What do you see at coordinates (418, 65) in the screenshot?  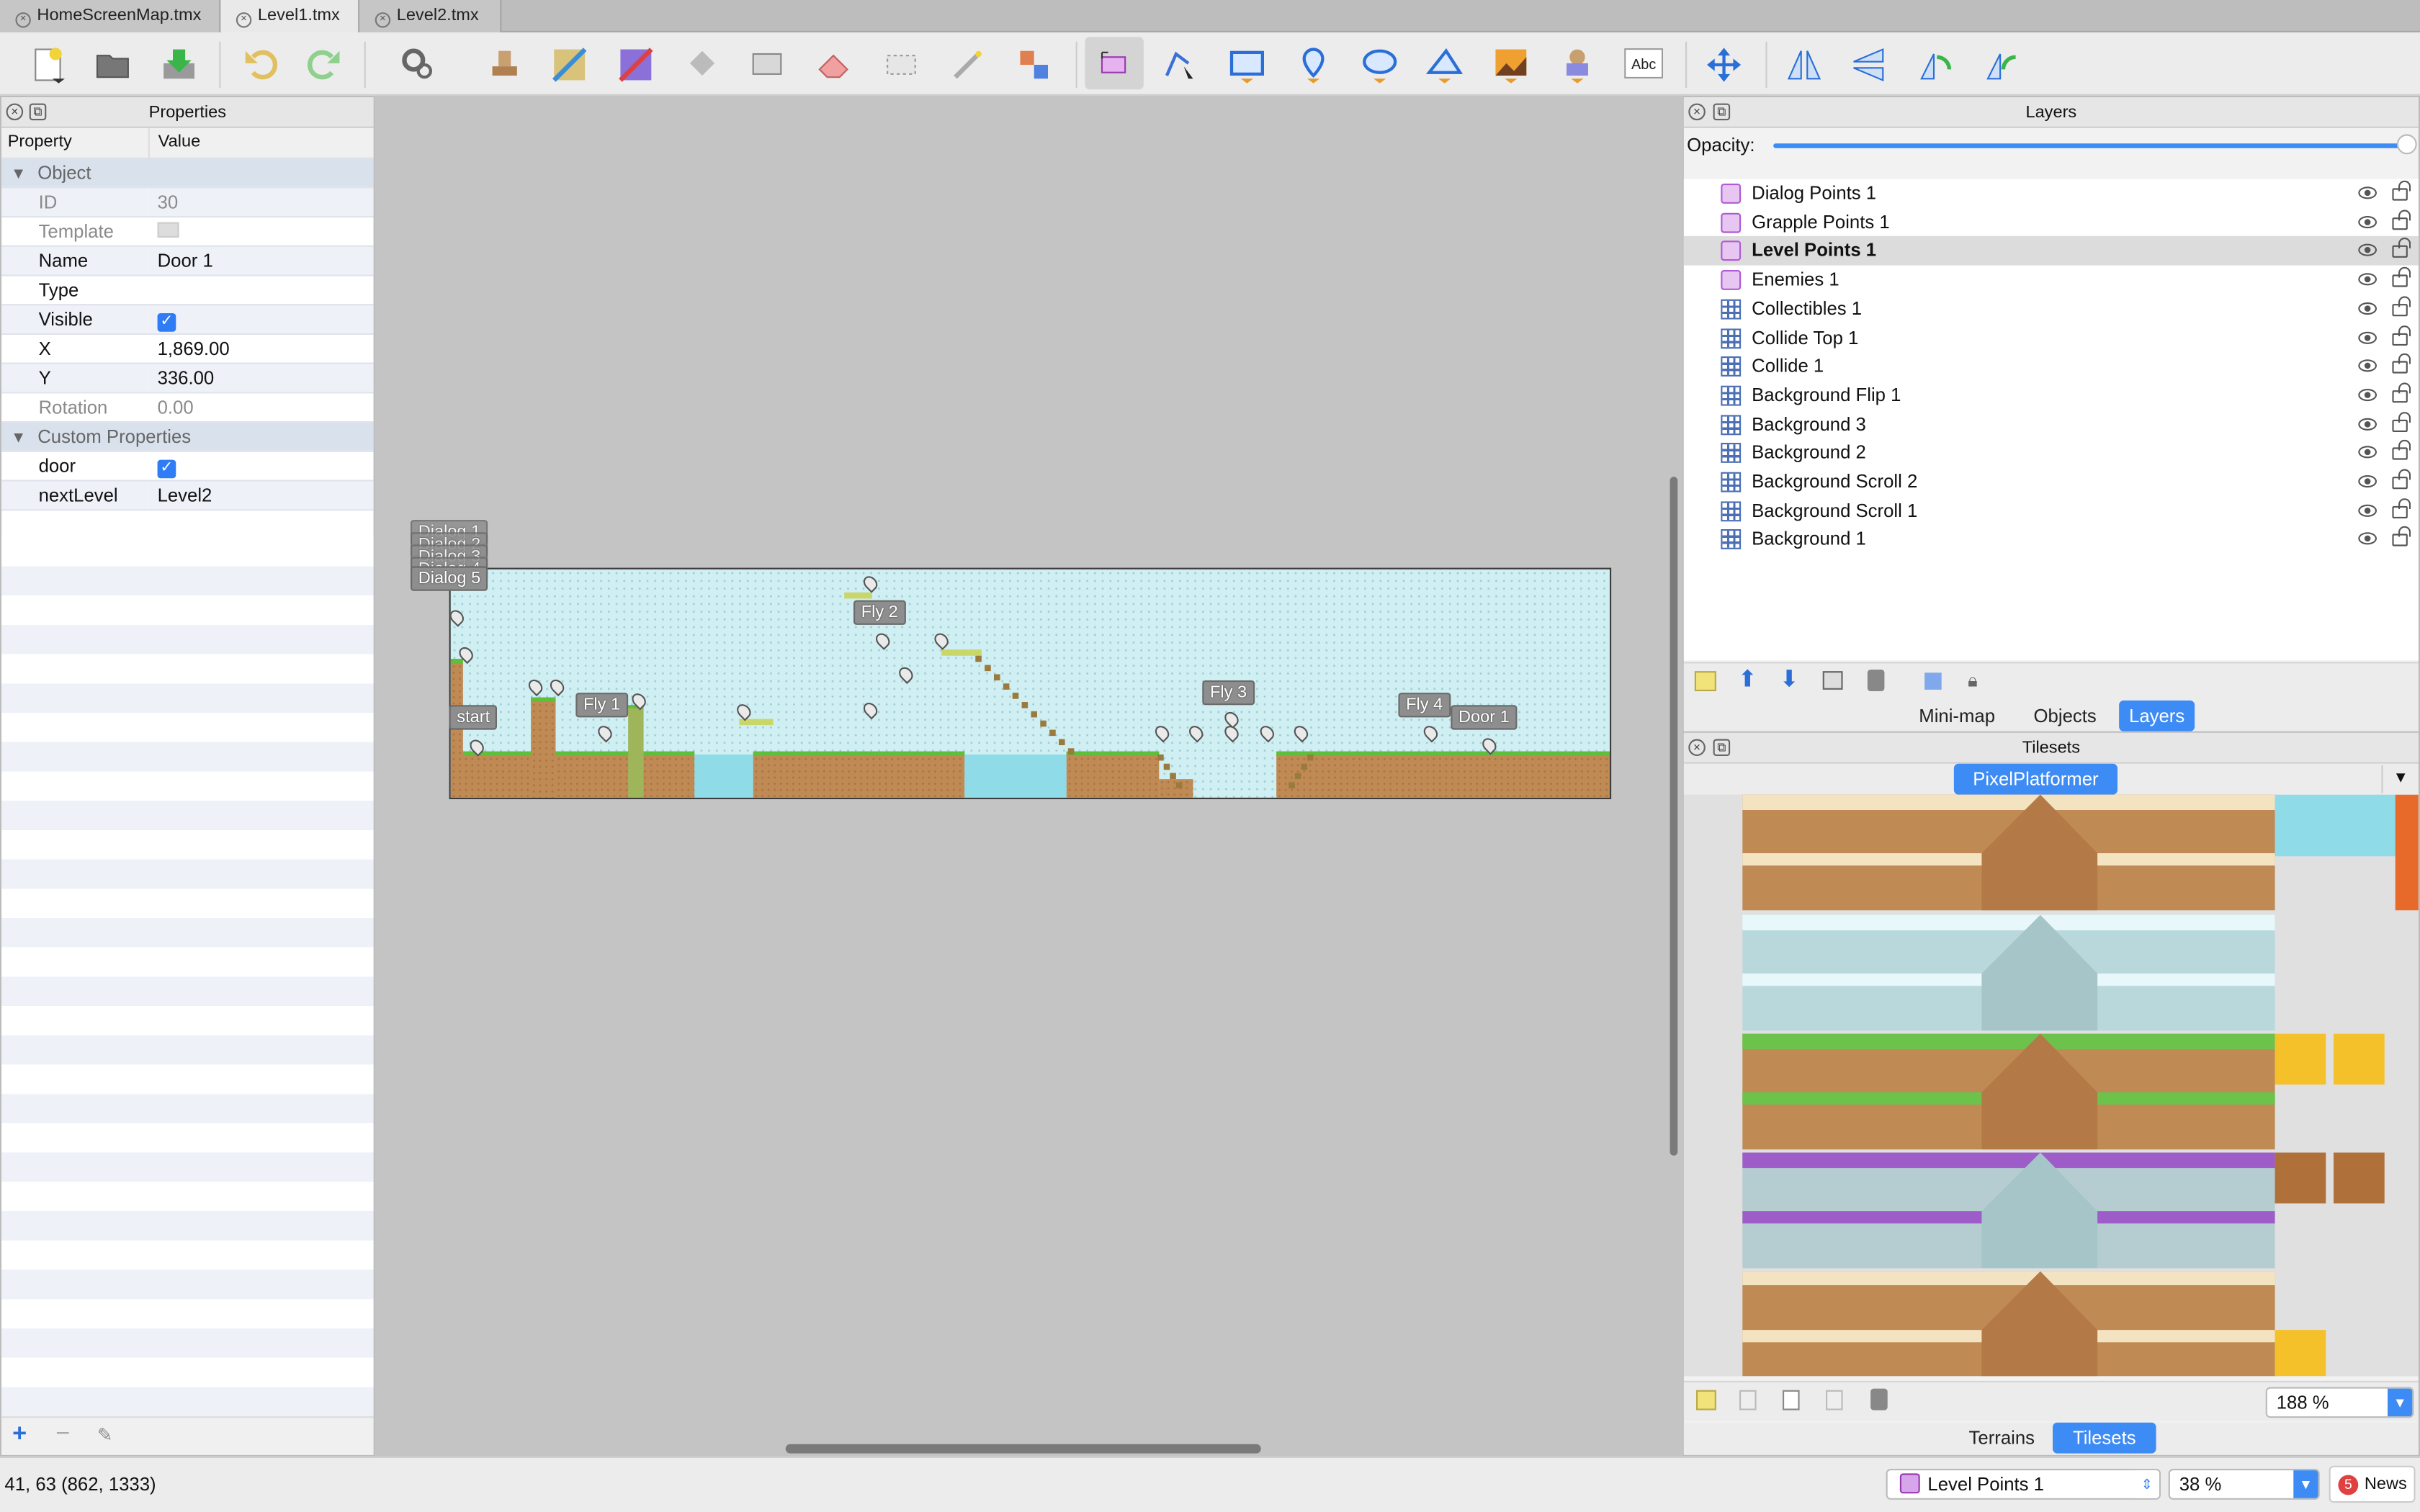 I see `commands-icon` at bounding box center [418, 65].